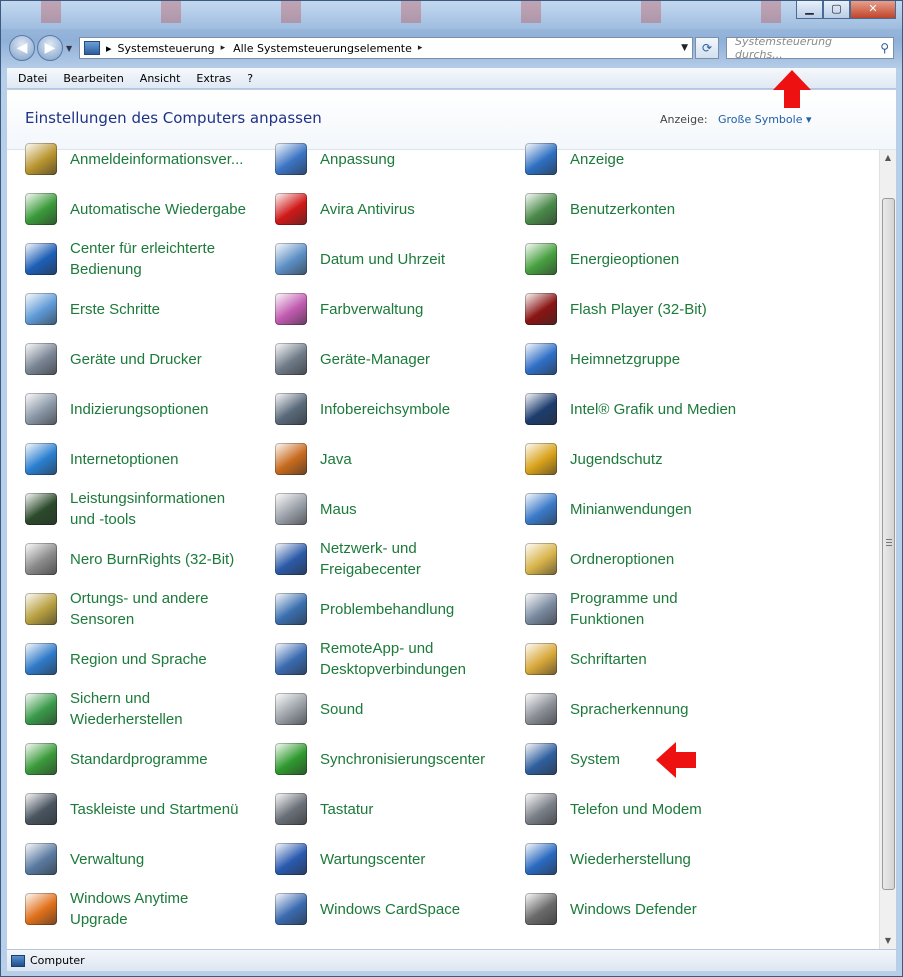 The height and width of the screenshot is (977, 903). I want to click on recent-pages-dropdown: ▼, so click(69, 48).